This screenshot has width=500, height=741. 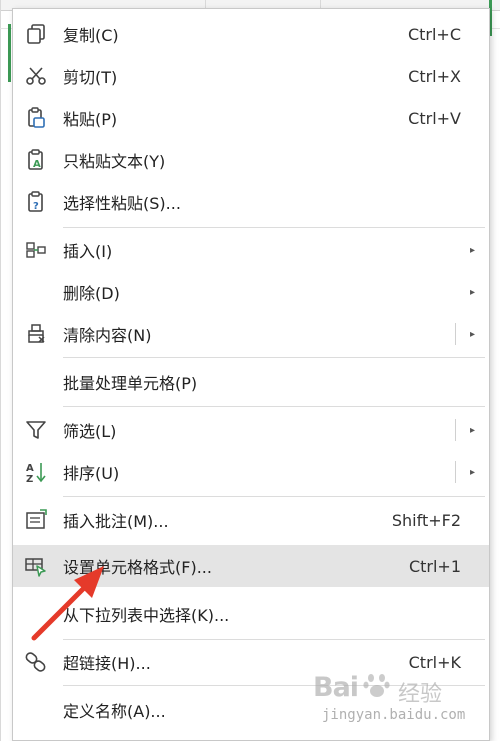 What do you see at coordinates (420, 694) in the screenshot?
I see `watermark-text: 经验` at bounding box center [420, 694].